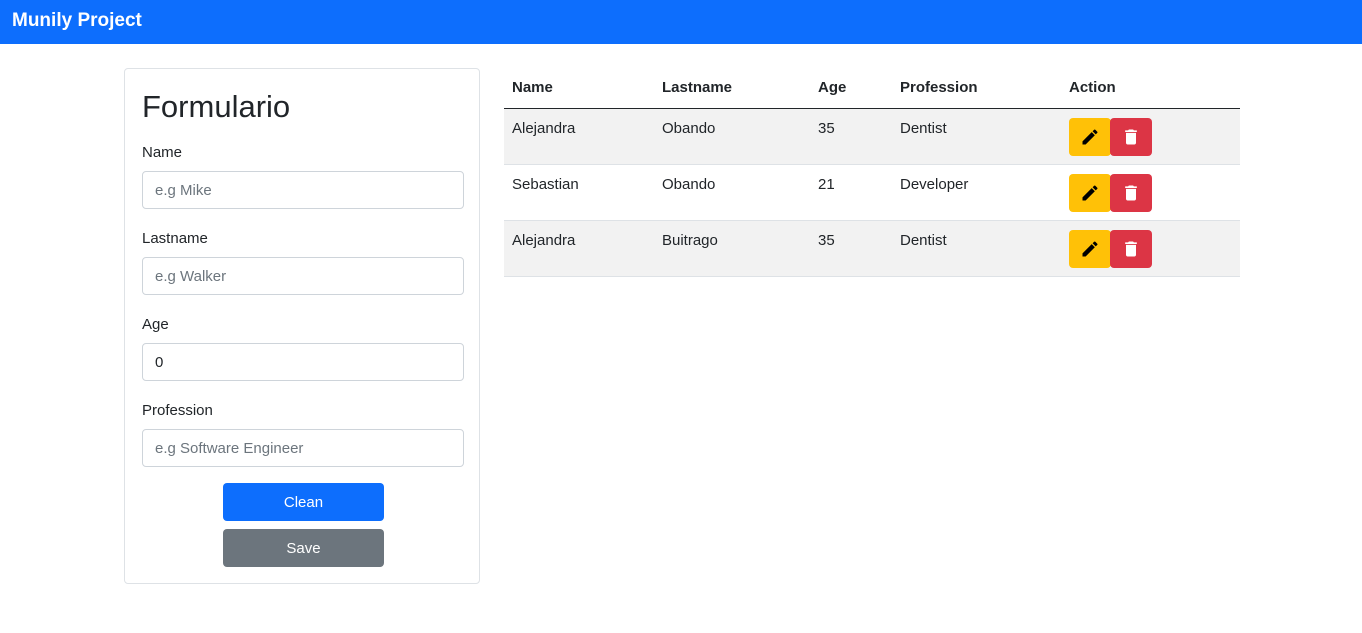 The image size is (1362, 633). I want to click on cell-name: Sebastian, so click(579, 192).